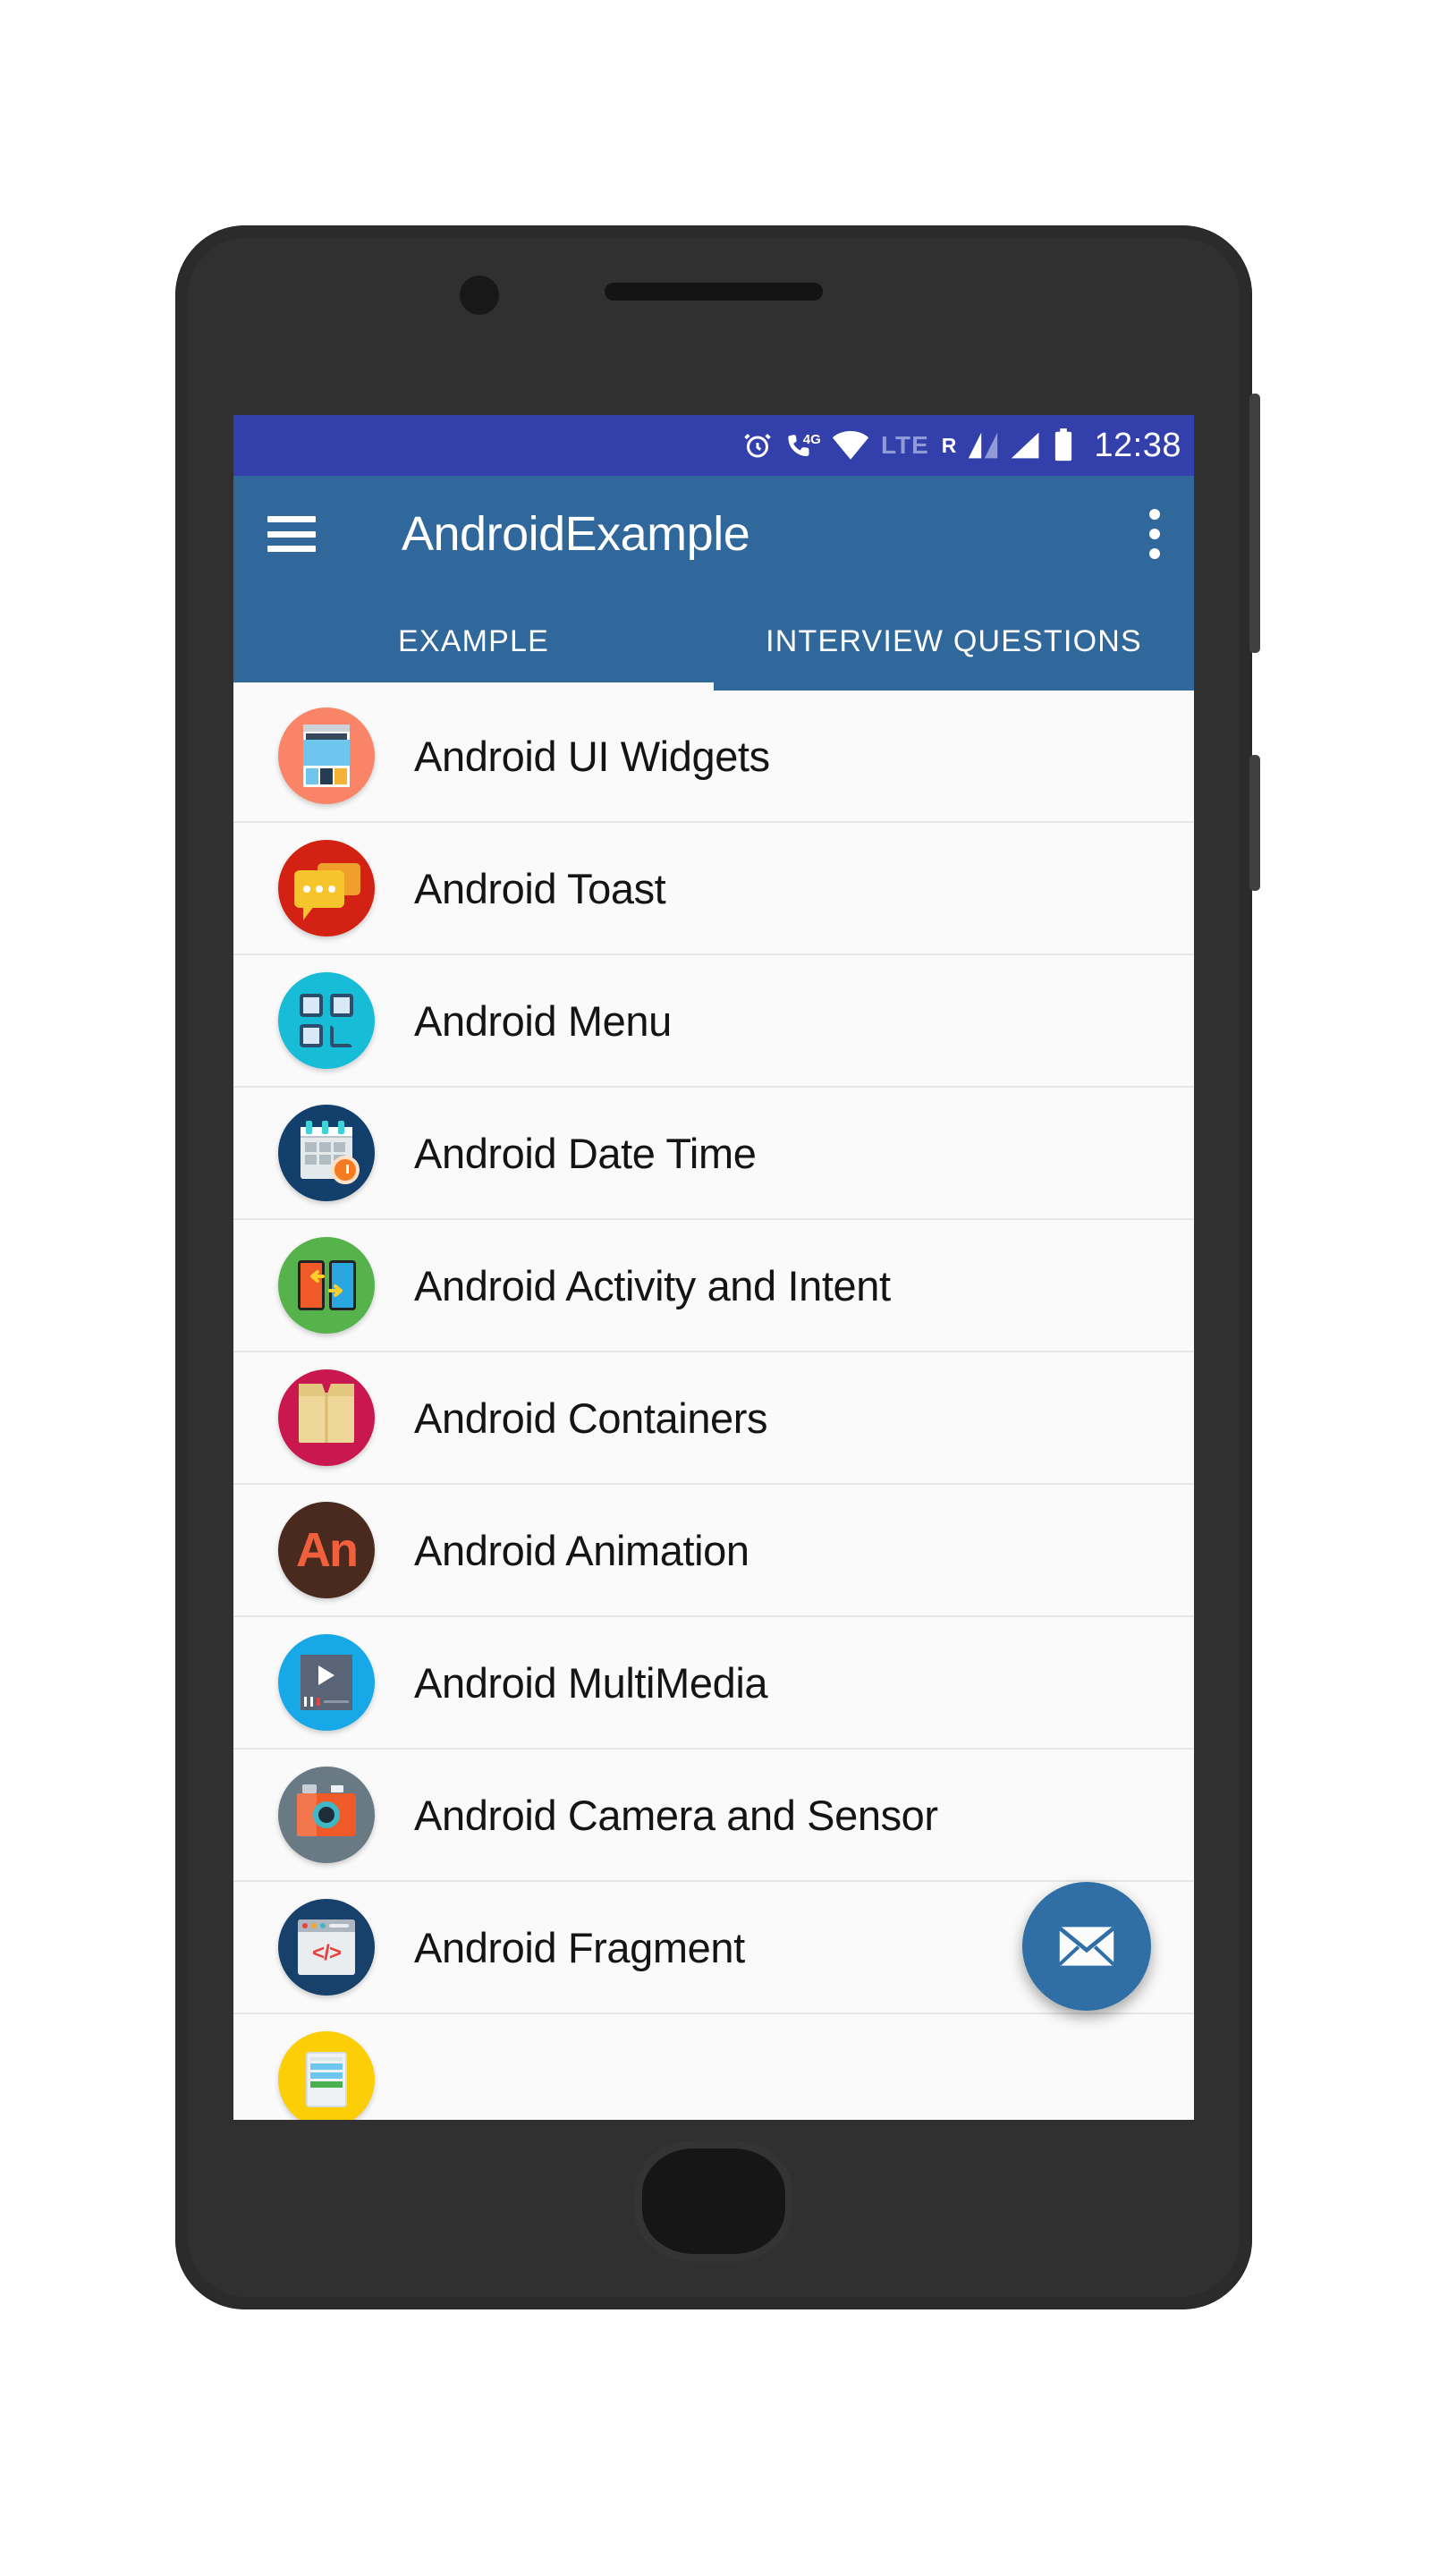 The height and width of the screenshot is (2576, 1431). What do you see at coordinates (802, 445) in the screenshot?
I see `phone-4g-icon: 4G` at bounding box center [802, 445].